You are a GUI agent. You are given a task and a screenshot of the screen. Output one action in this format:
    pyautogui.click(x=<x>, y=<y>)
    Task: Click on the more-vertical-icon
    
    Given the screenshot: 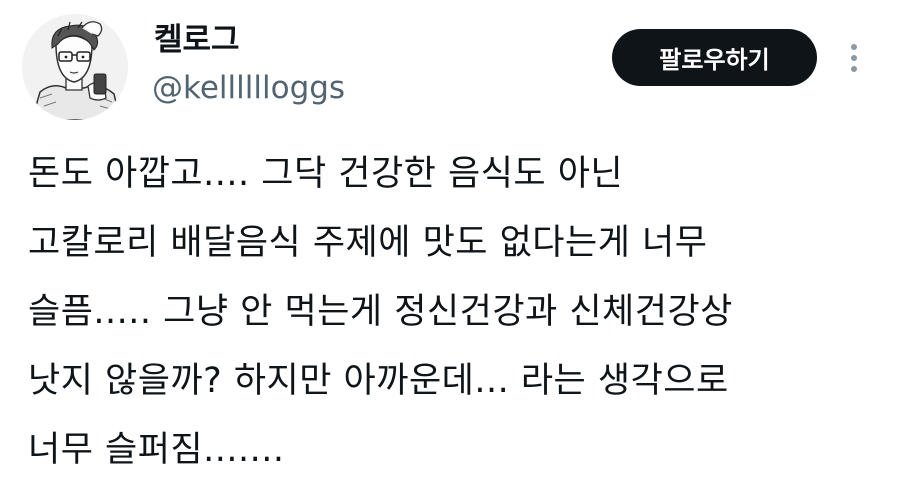 What is the action you would take?
    pyautogui.click(x=854, y=58)
    